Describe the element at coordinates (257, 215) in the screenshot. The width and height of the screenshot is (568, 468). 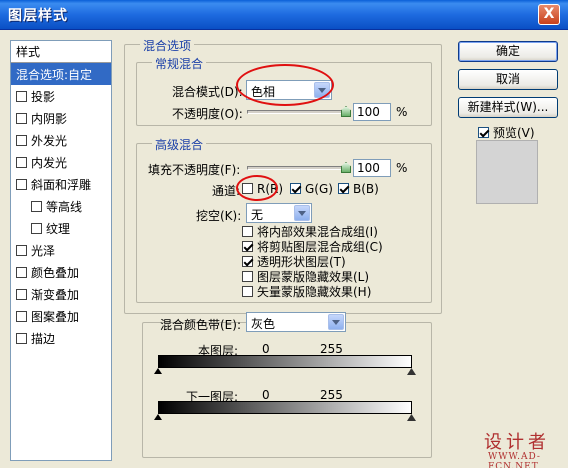
I see `knockout-value: 无` at that location.